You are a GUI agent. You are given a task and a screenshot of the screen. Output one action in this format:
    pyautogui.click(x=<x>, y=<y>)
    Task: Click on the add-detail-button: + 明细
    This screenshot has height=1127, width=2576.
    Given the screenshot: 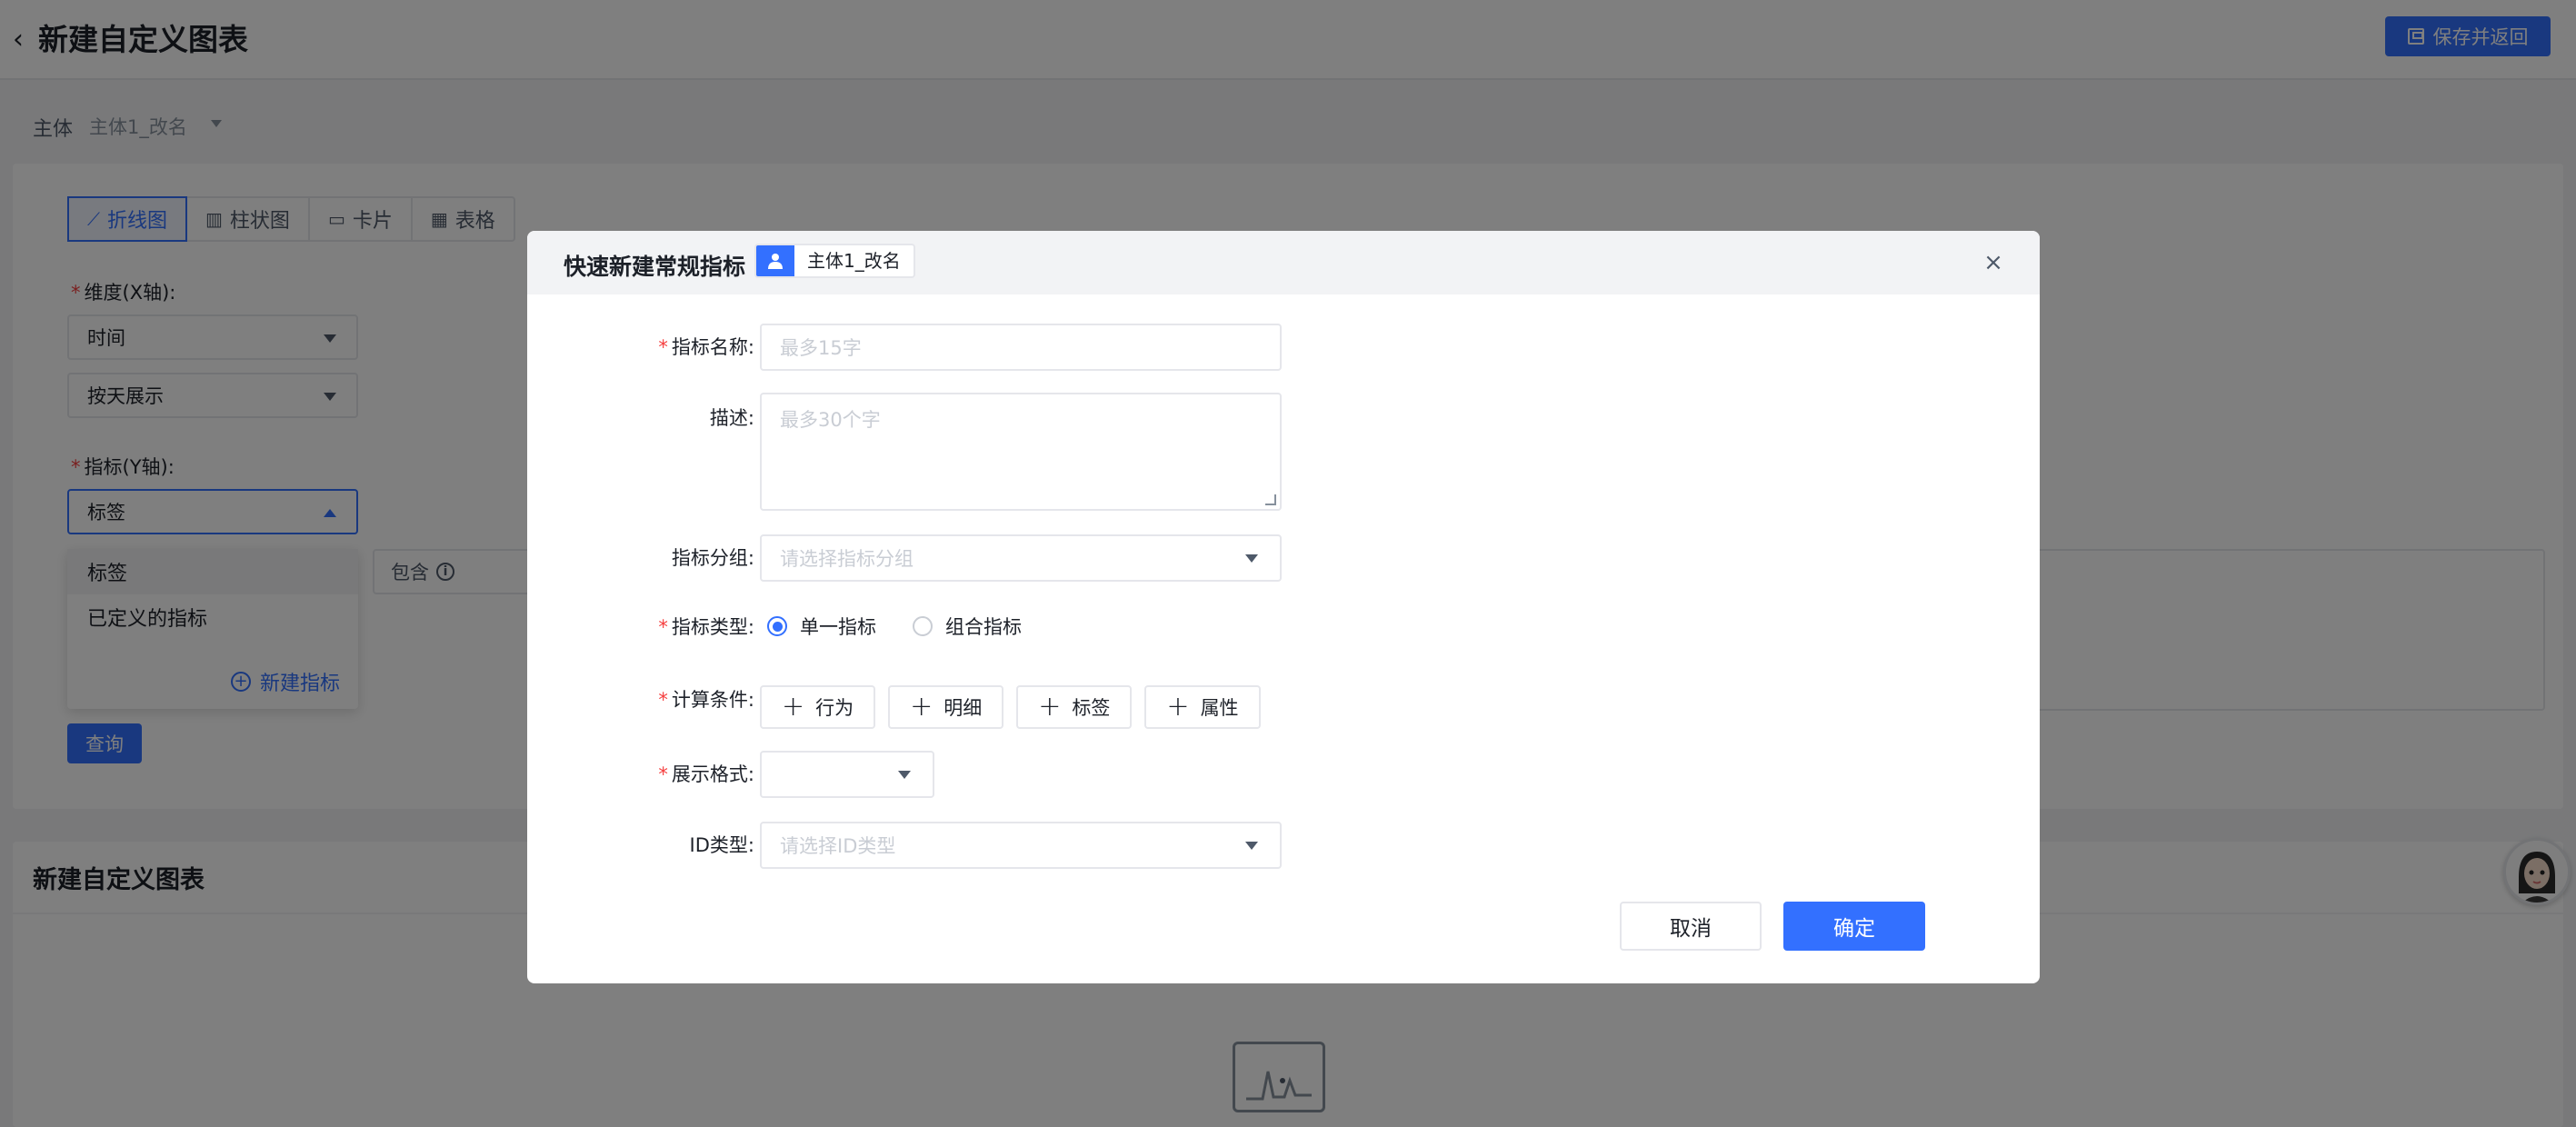 What is the action you would take?
    pyautogui.click(x=946, y=707)
    